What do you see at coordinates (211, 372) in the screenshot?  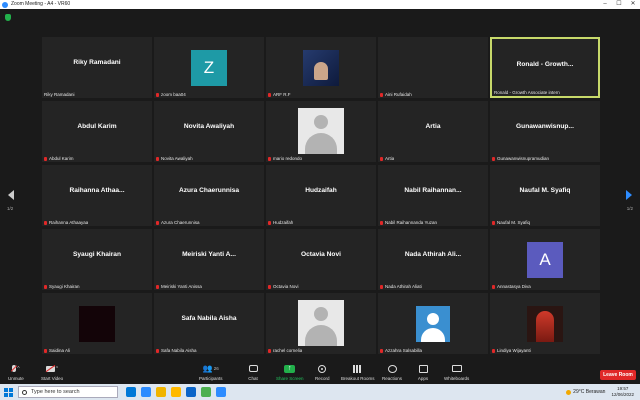 I see `participants-button: 👥 26 Participants` at bounding box center [211, 372].